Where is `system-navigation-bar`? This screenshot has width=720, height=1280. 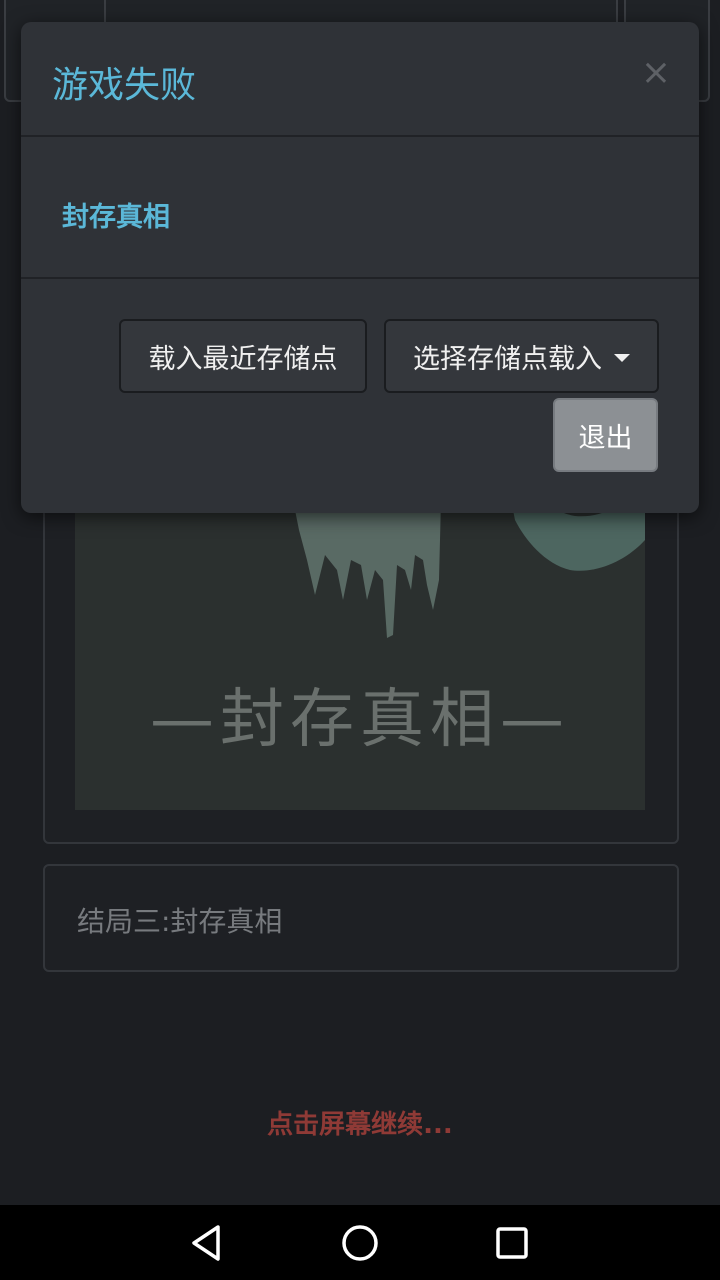
system-navigation-bar is located at coordinates (360, 1242).